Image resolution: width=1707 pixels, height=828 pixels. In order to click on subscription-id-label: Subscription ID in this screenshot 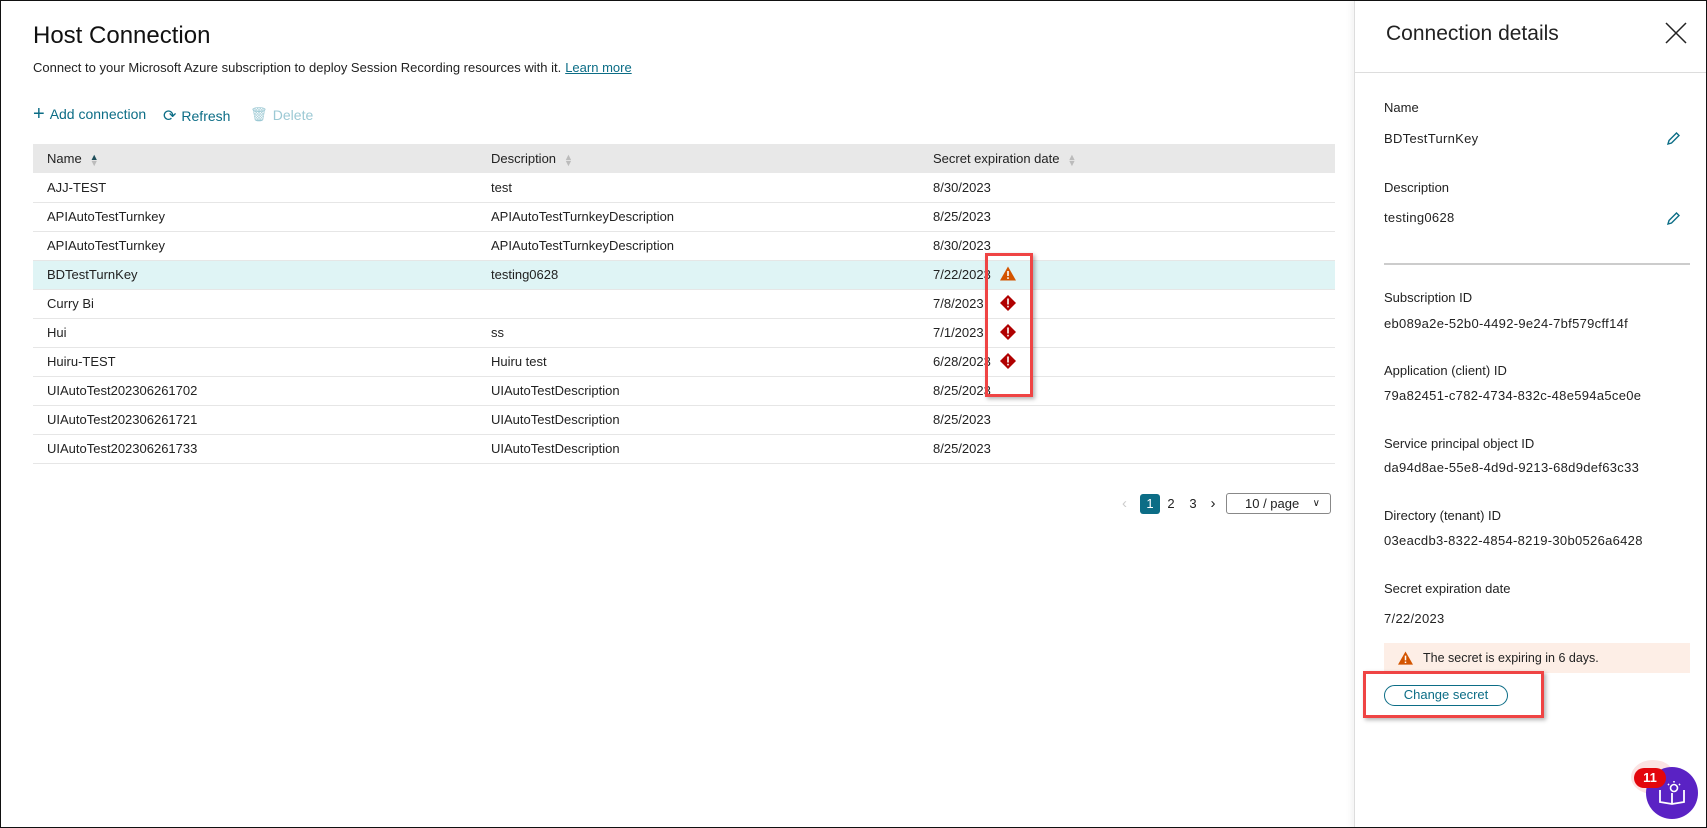, I will do `click(1428, 297)`.